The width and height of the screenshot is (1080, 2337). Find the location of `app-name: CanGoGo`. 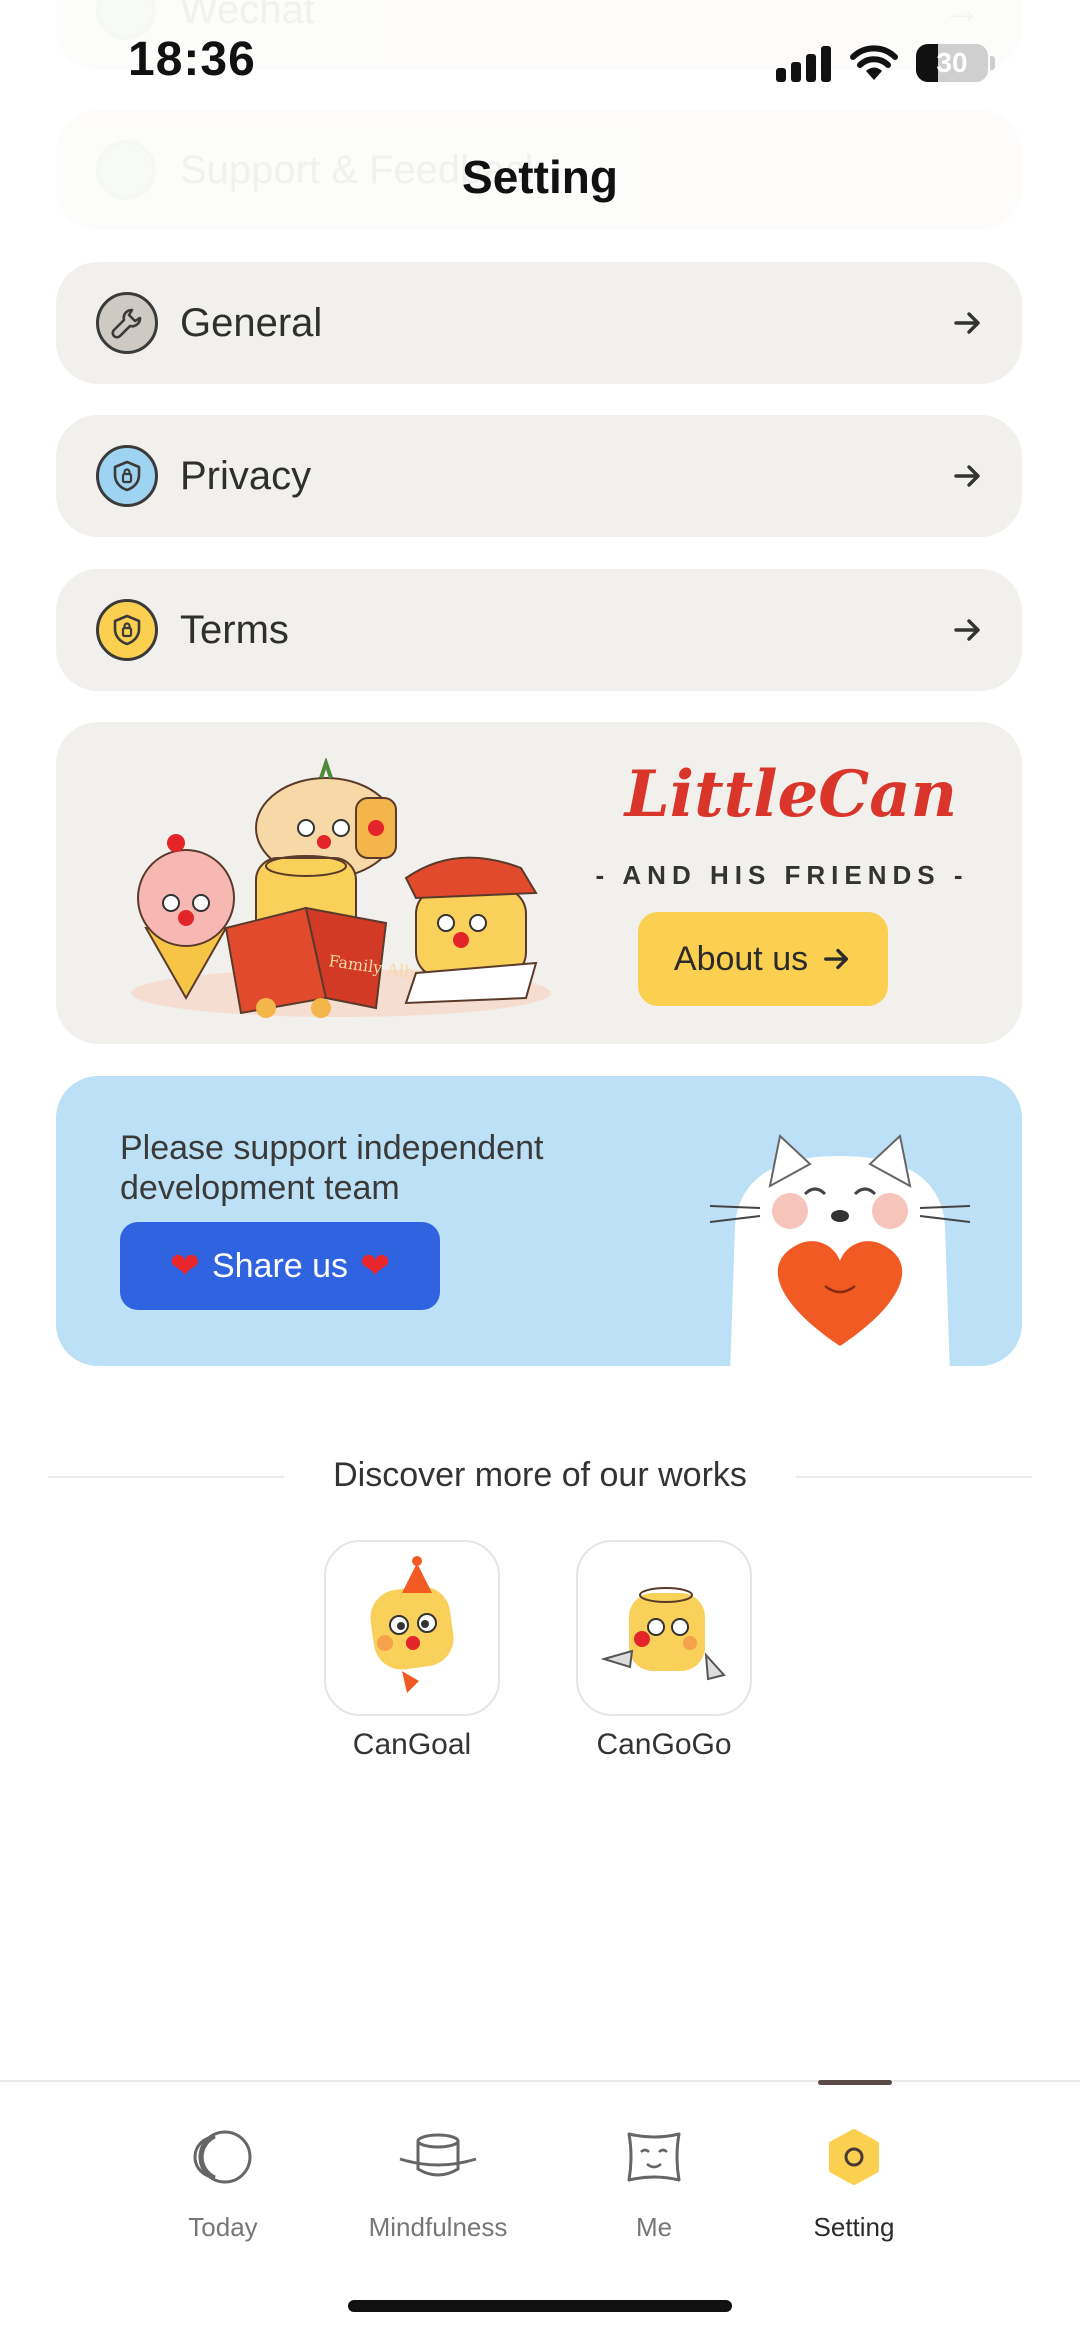

app-name: CanGoGo is located at coordinates (664, 1744).